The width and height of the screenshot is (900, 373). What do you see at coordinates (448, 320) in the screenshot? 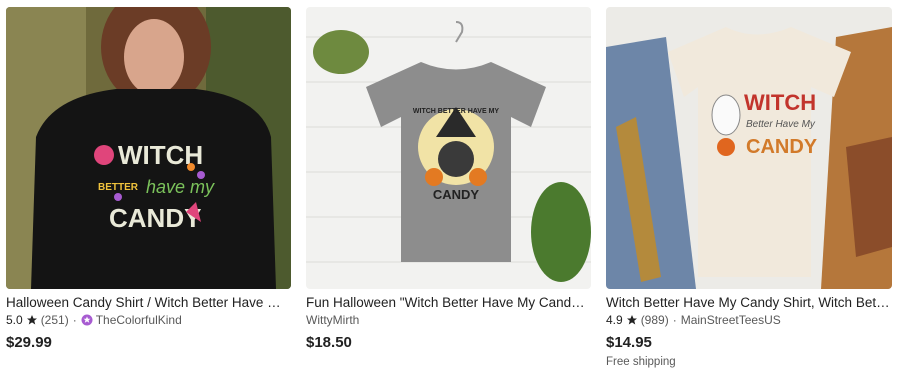
I see `listing-meta-2: WittyMirth` at bounding box center [448, 320].